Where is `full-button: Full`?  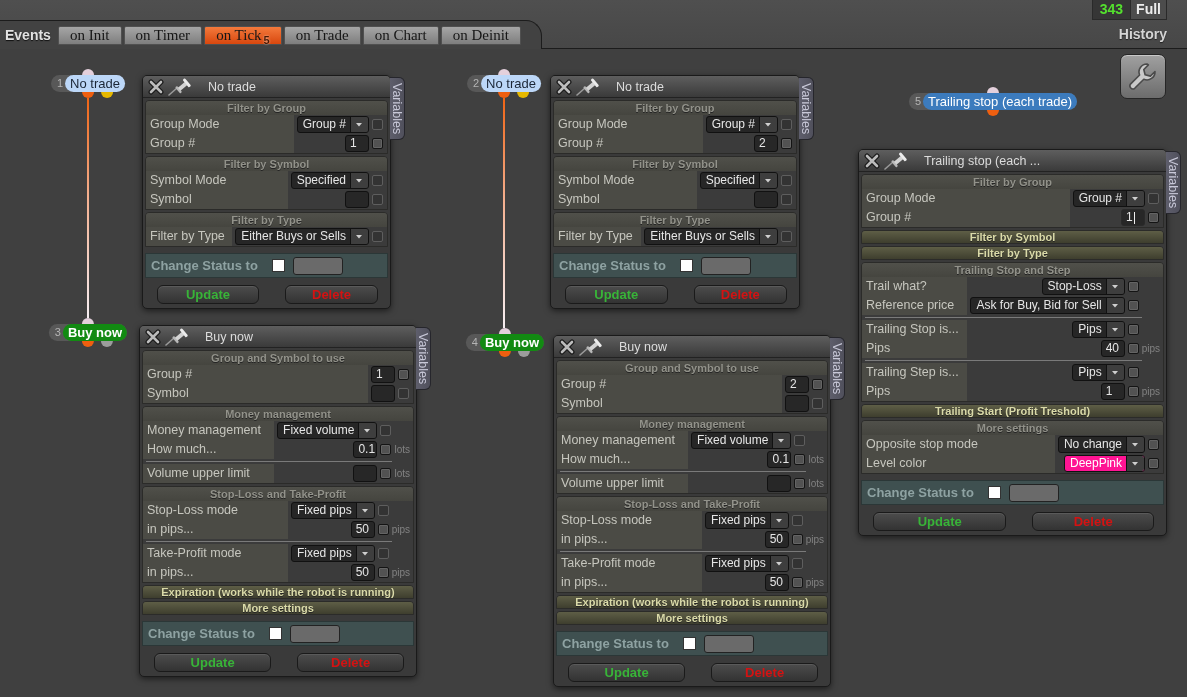 full-button: Full is located at coordinates (1148, 9).